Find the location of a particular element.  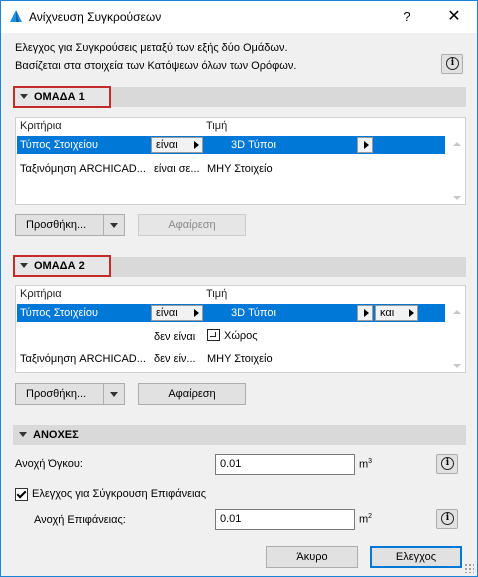

table-row: Τύπος Στοιχείου είναι 3D Τύποι και is located at coordinates (231, 313).